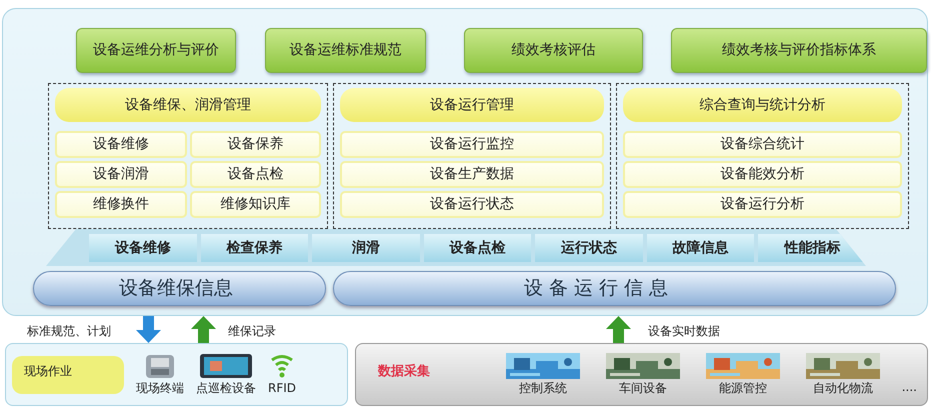 The height and width of the screenshot is (410, 931). Describe the element at coordinates (762, 174) in the screenshot. I see `function-block: 设备能效分析` at that location.